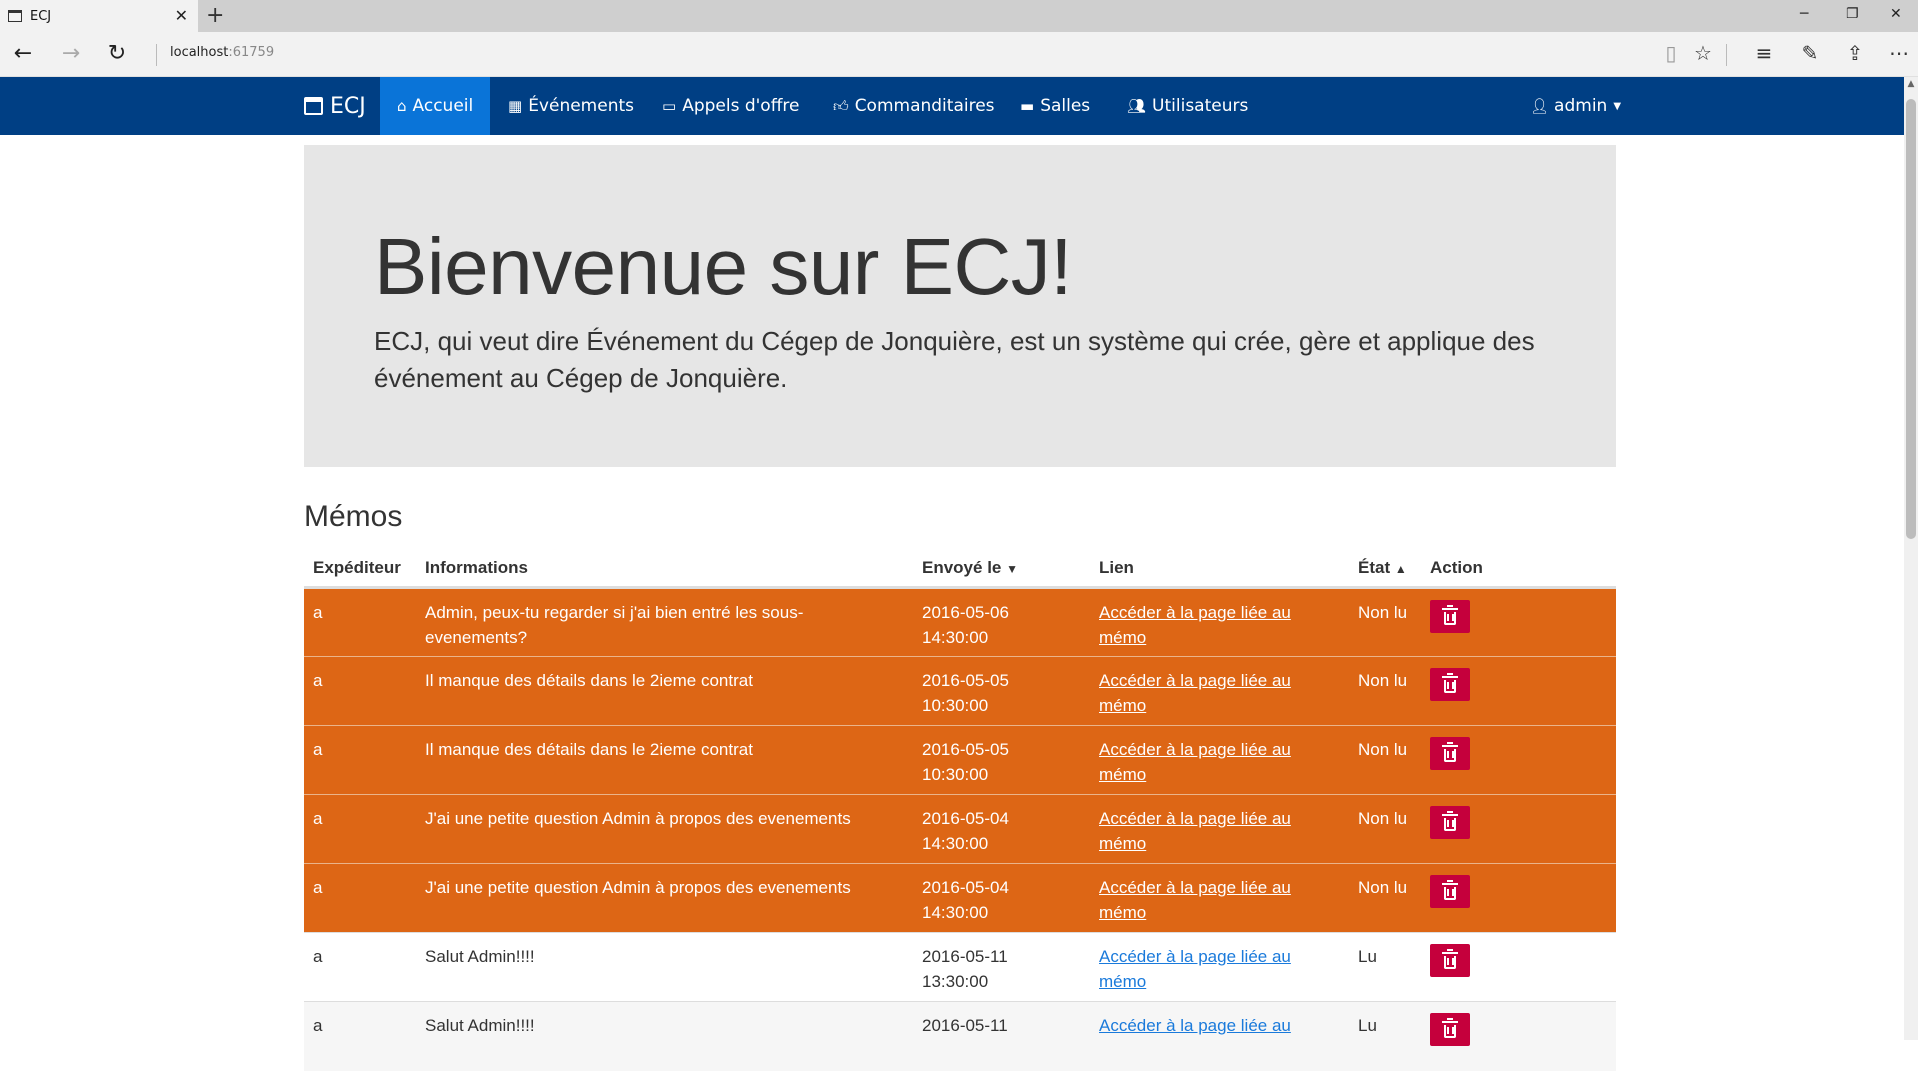 The height and width of the screenshot is (1071, 1918). I want to click on nav-utilisateurs: 👥︎ Utilisateurs, so click(1187, 106).